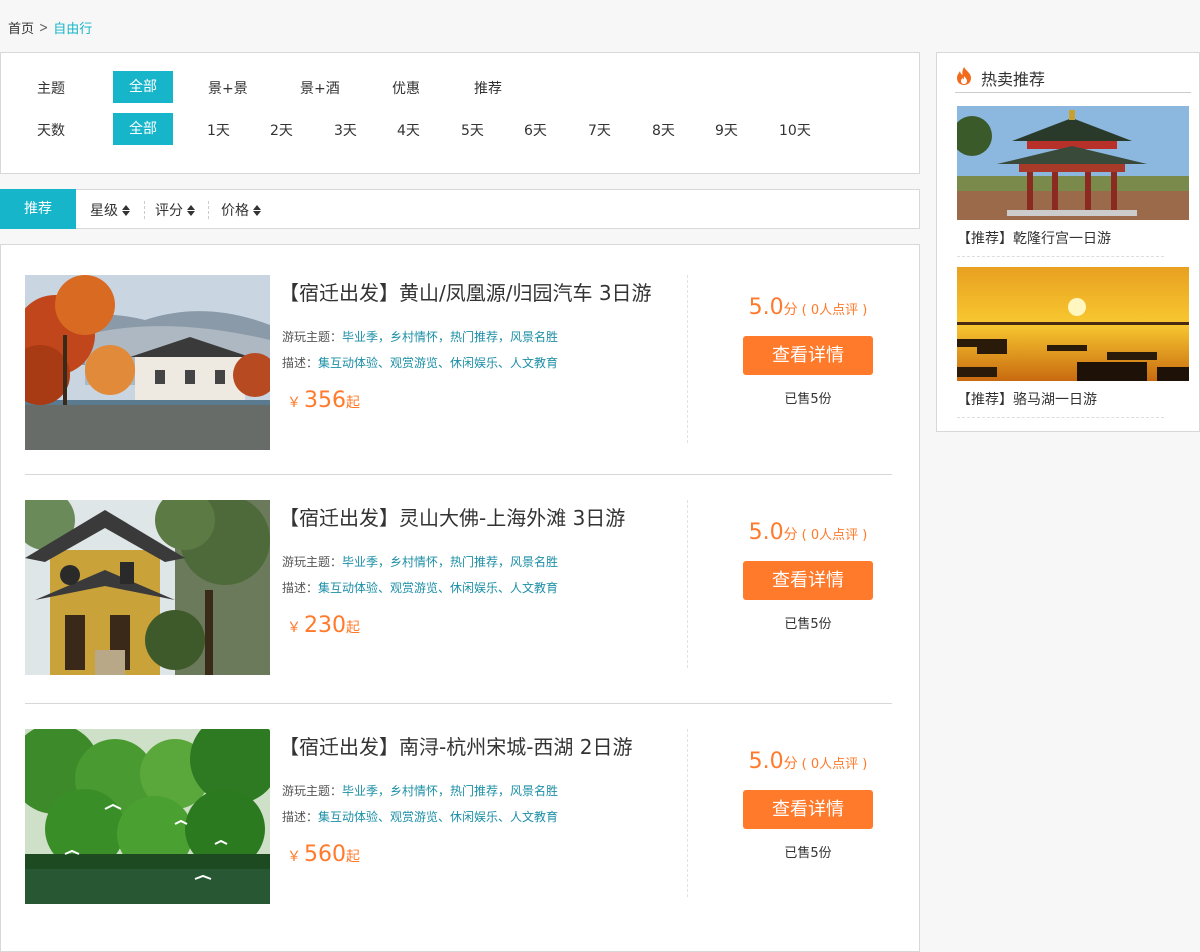  Describe the element at coordinates (345, 130) in the screenshot. I see `days-option-3: 3天` at that location.